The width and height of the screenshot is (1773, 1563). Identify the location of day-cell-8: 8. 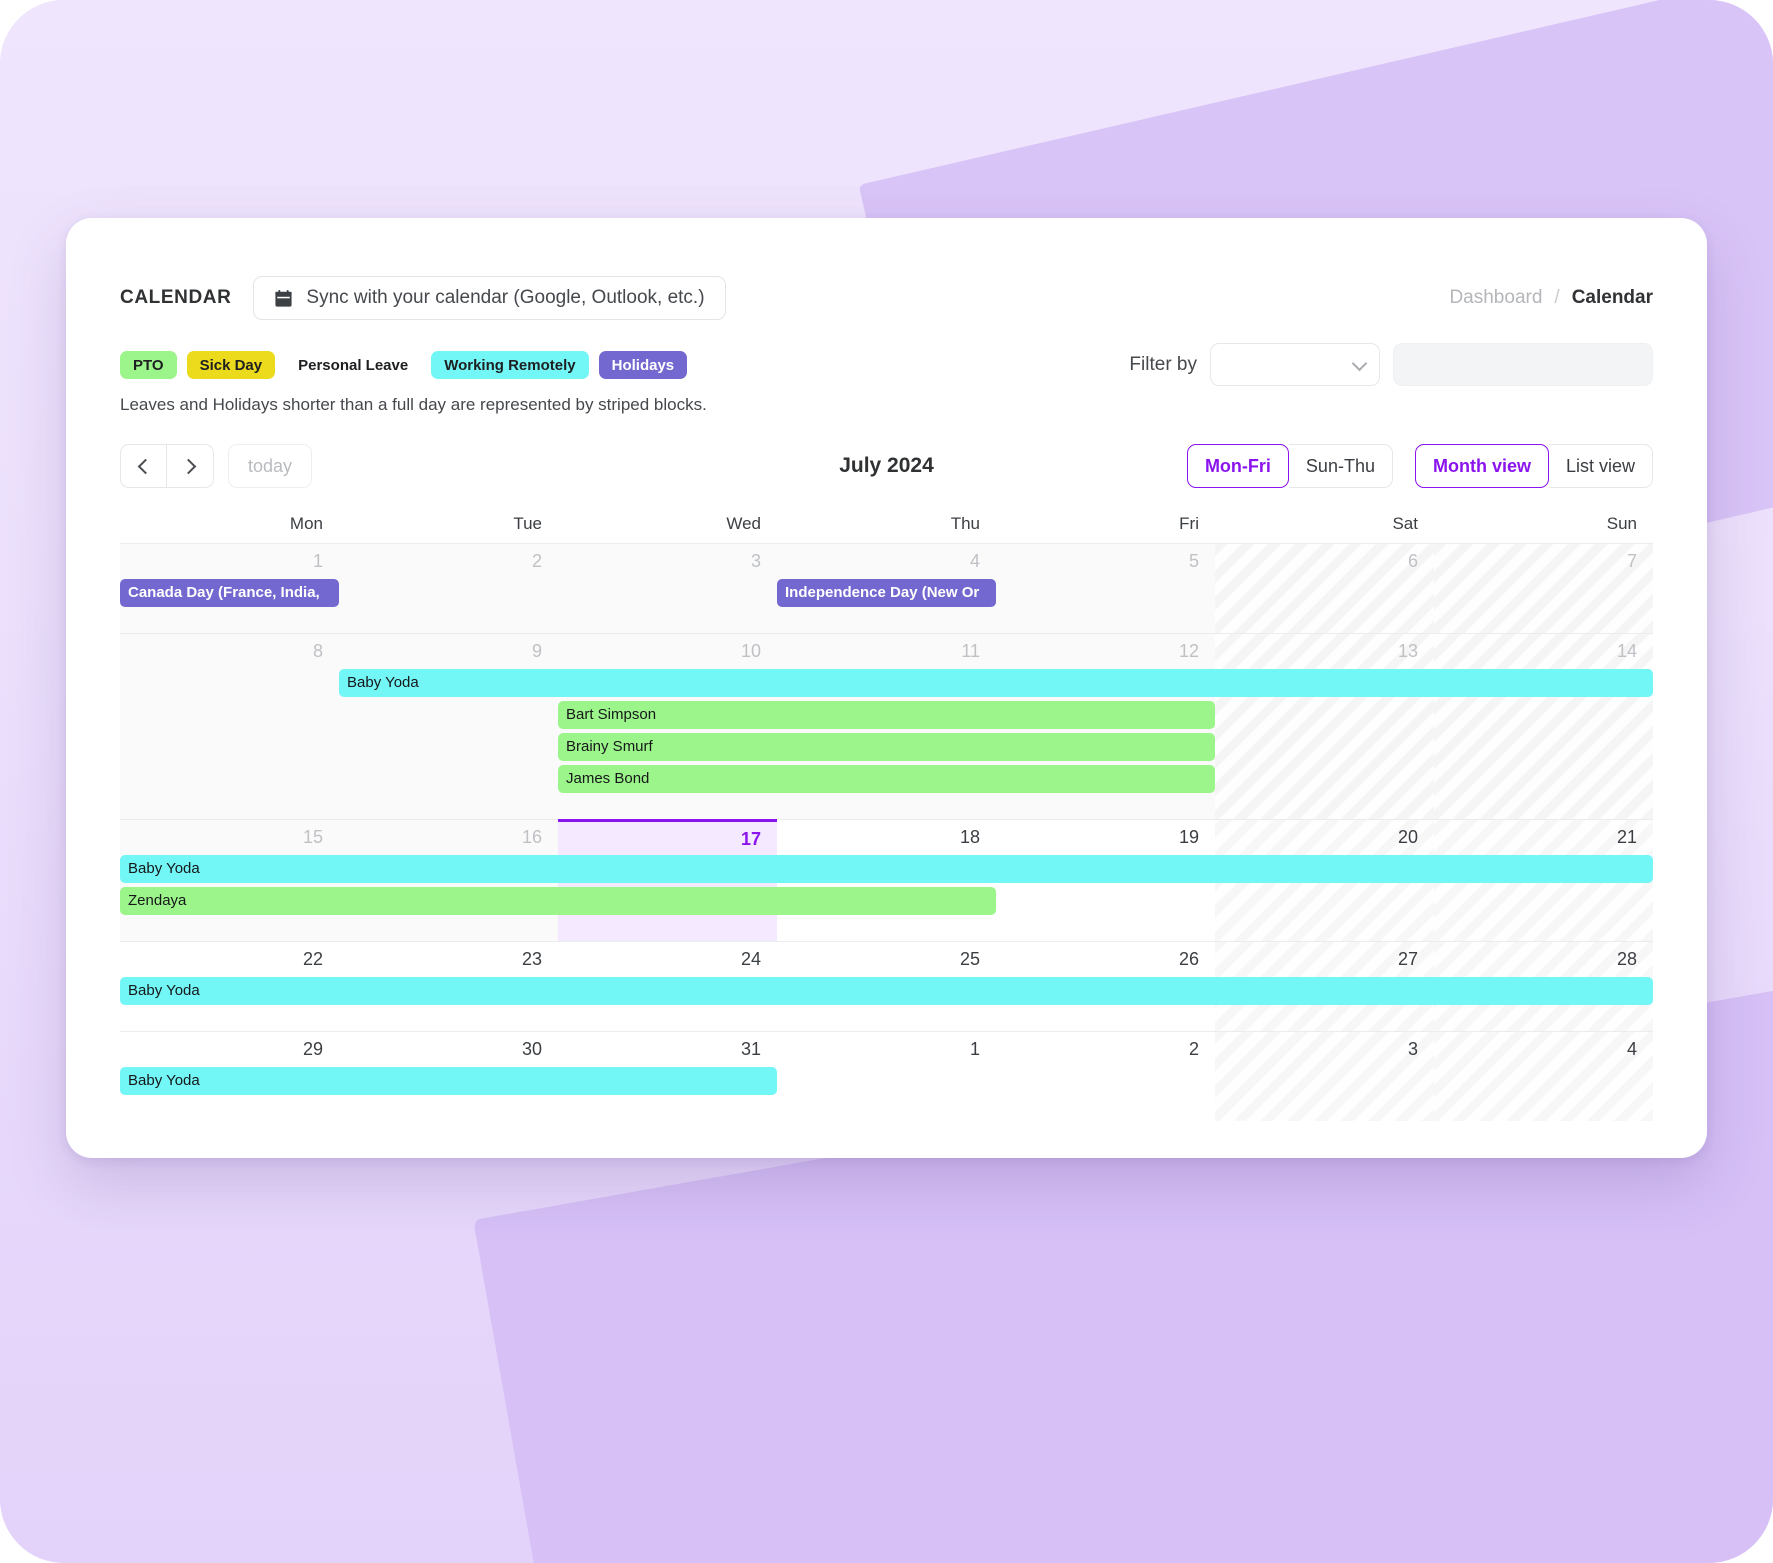
(229, 726).